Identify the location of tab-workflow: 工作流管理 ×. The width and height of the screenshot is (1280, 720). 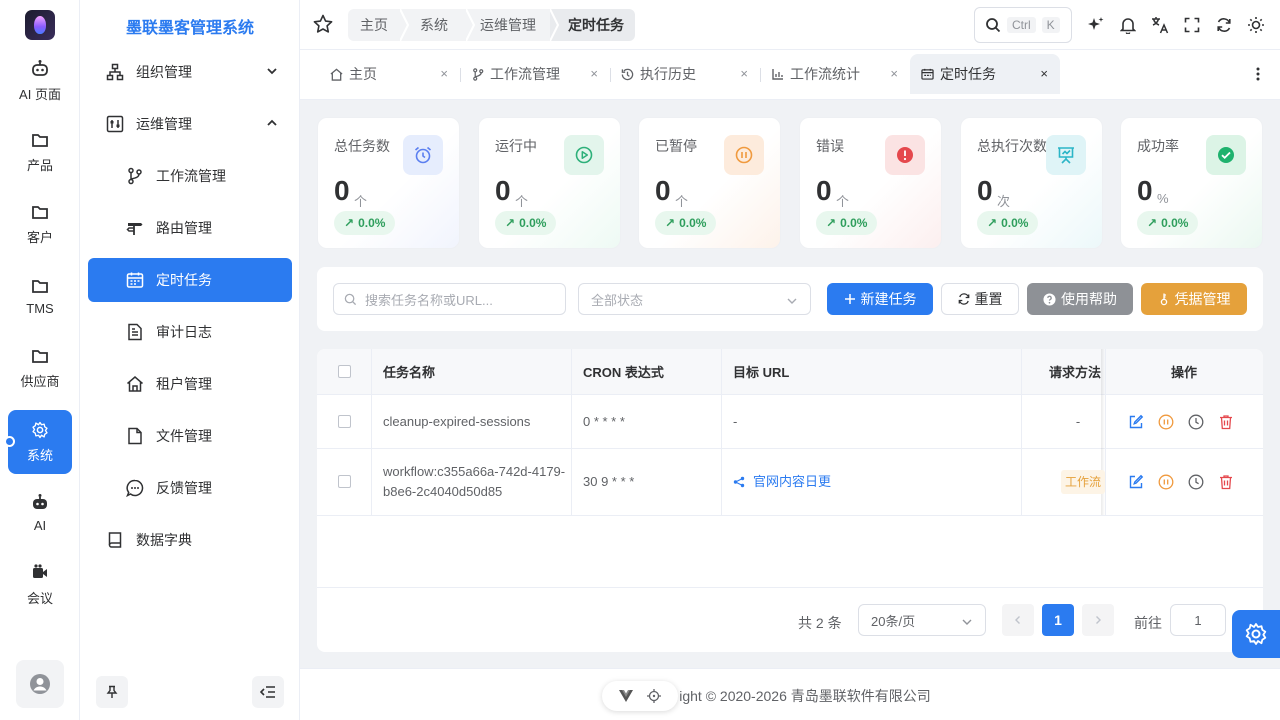
(535, 74).